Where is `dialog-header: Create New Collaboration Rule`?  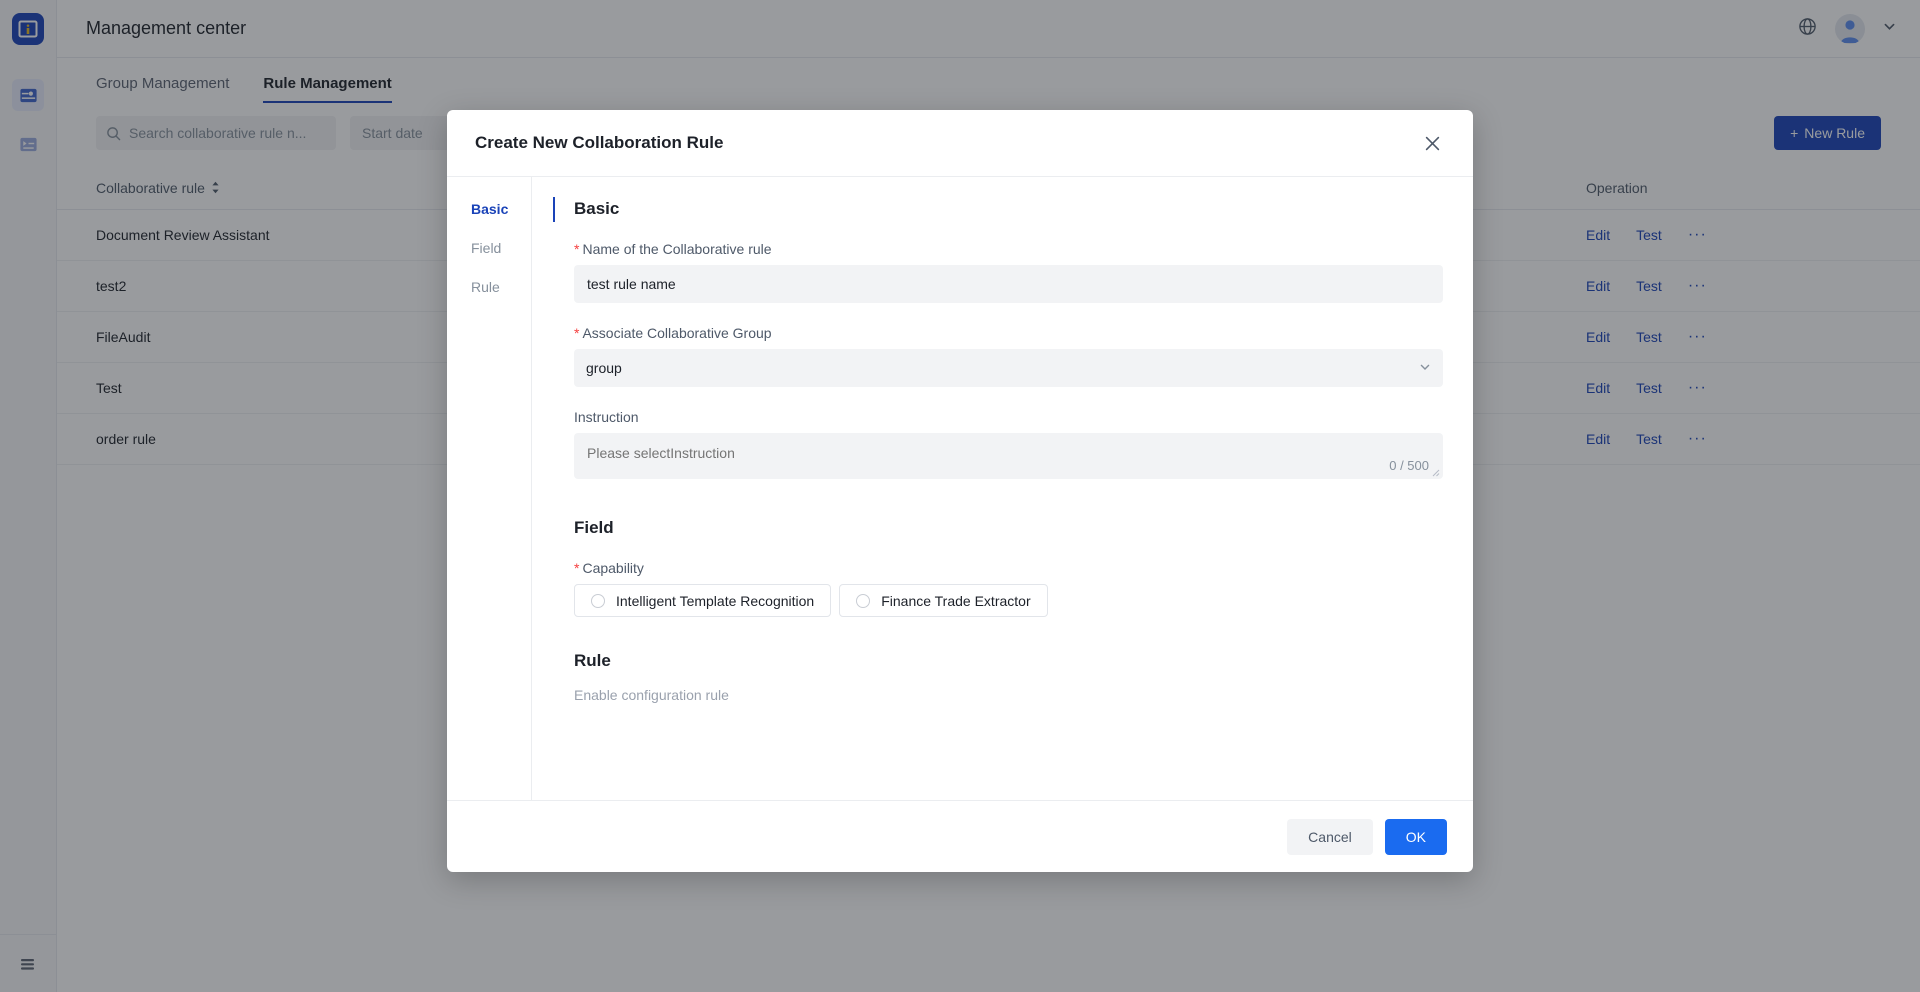
dialog-header: Create New Collaboration Rule is located at coordinates (960, 143).